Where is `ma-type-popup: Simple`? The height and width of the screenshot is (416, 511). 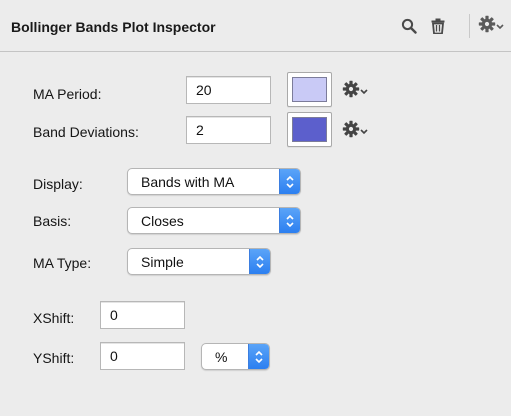 ma-type-popup: Simple is located at coordinates (199, 261).